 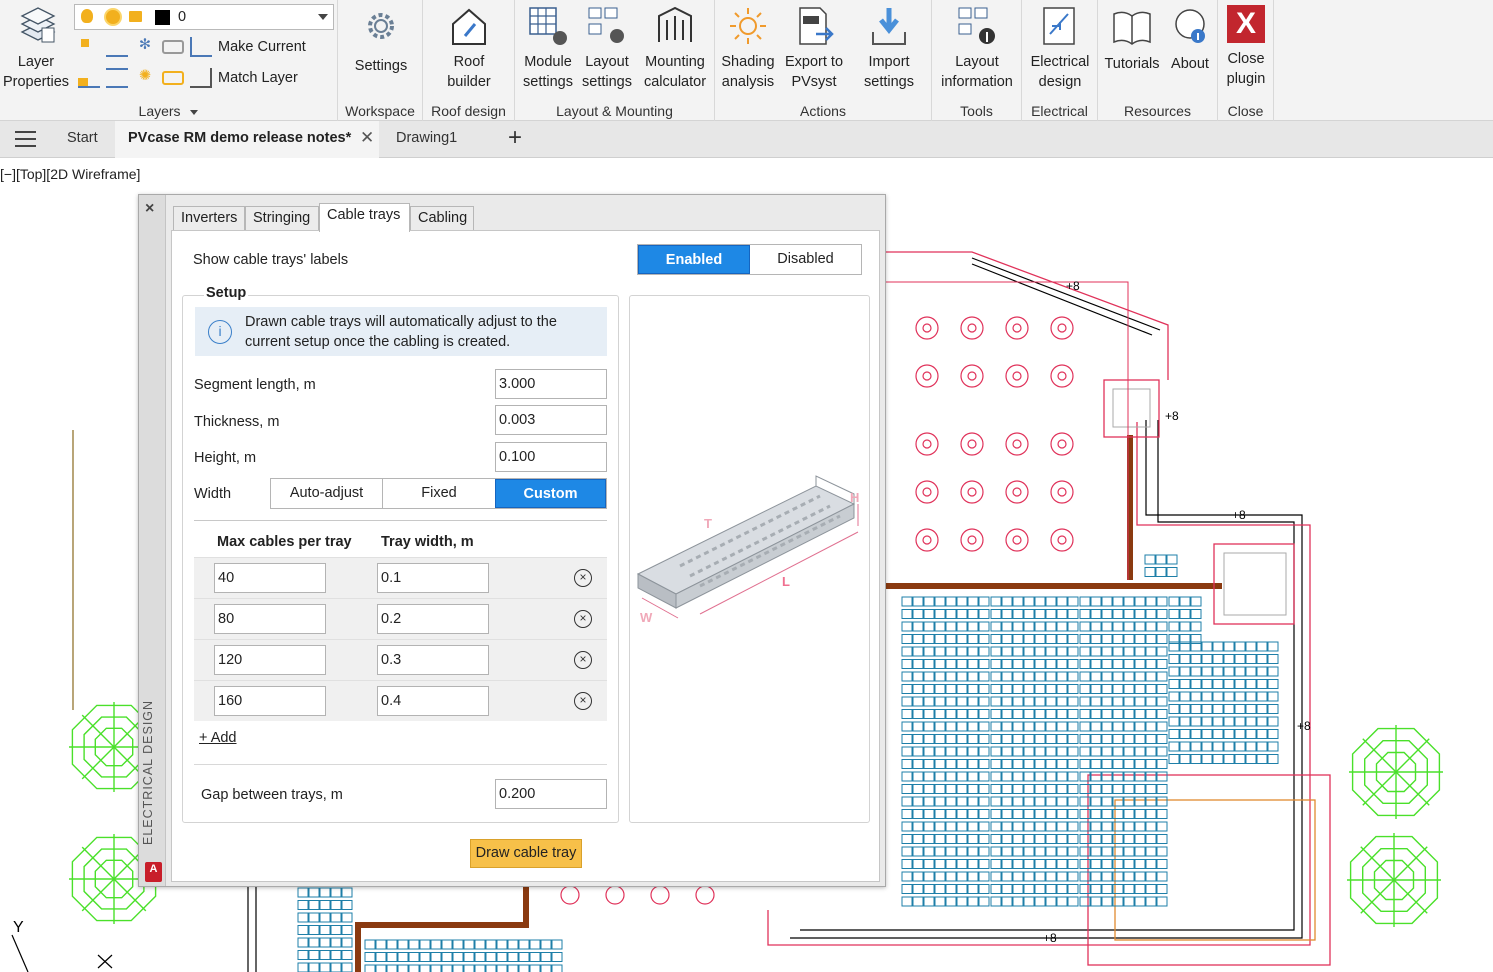 I want to click on roof-builder-button: Roof builder, so click(x=469, y=48).